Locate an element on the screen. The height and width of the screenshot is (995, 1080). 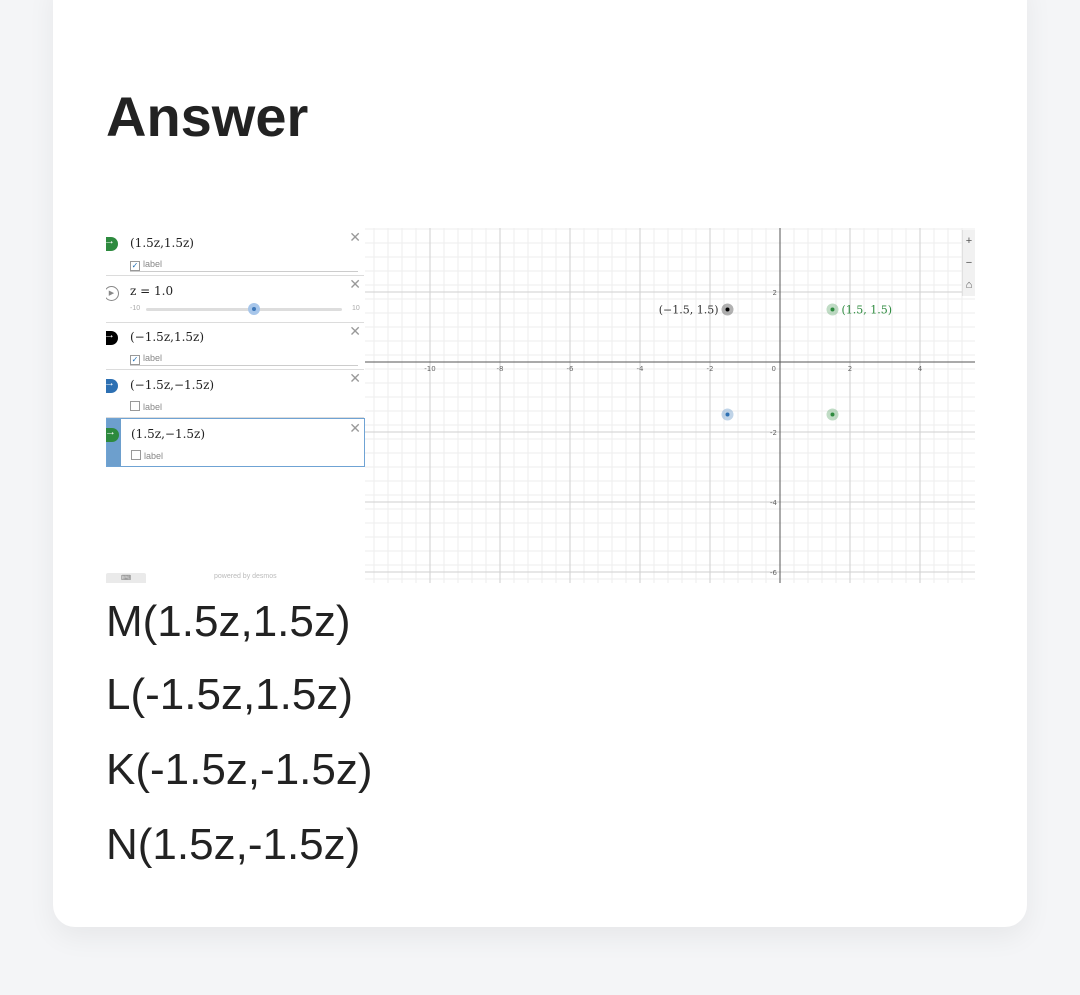
x-tick-label: -10 is located at coordinates (429, 369).